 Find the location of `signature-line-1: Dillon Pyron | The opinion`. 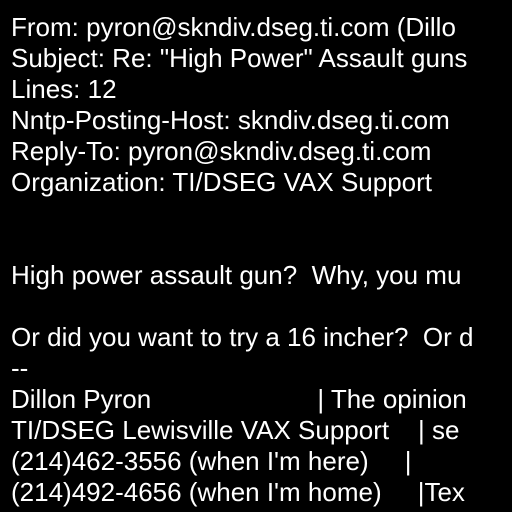

signature-line-1: Dillon Pyron | The opinion is located at coordinates (239, 399).